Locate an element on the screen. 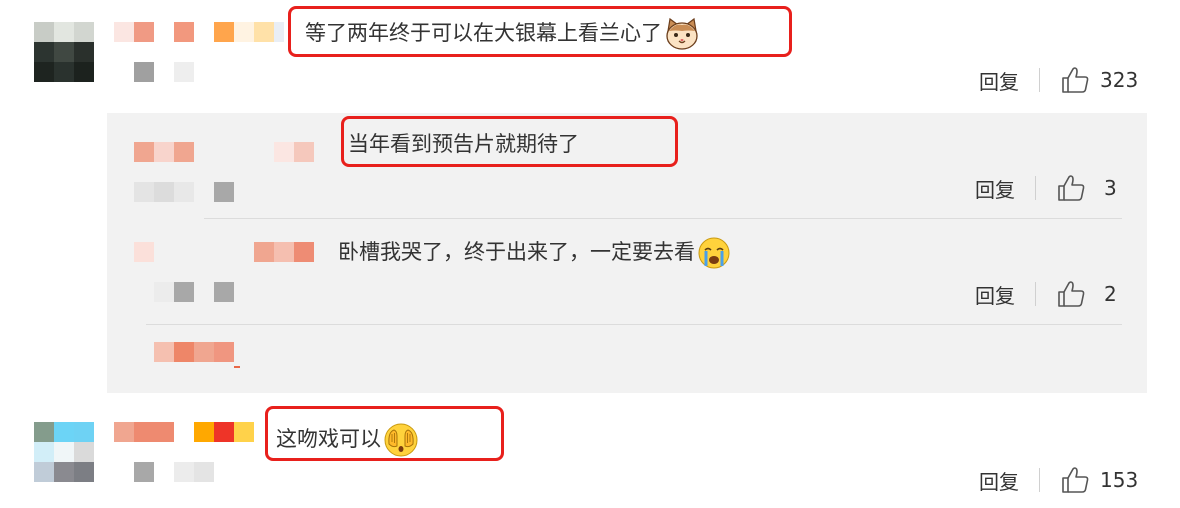 Image resolution: width=1180 pixels, height=508 pixels. like-count: 153 is located at coordinates (1119, 480).